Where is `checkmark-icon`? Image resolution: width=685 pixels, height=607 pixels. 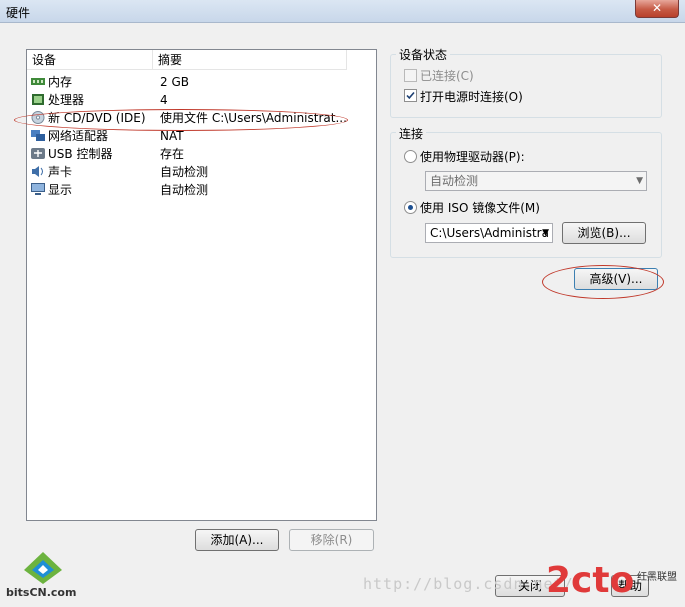 checkmark-icon is located at coordinates (410, 95).